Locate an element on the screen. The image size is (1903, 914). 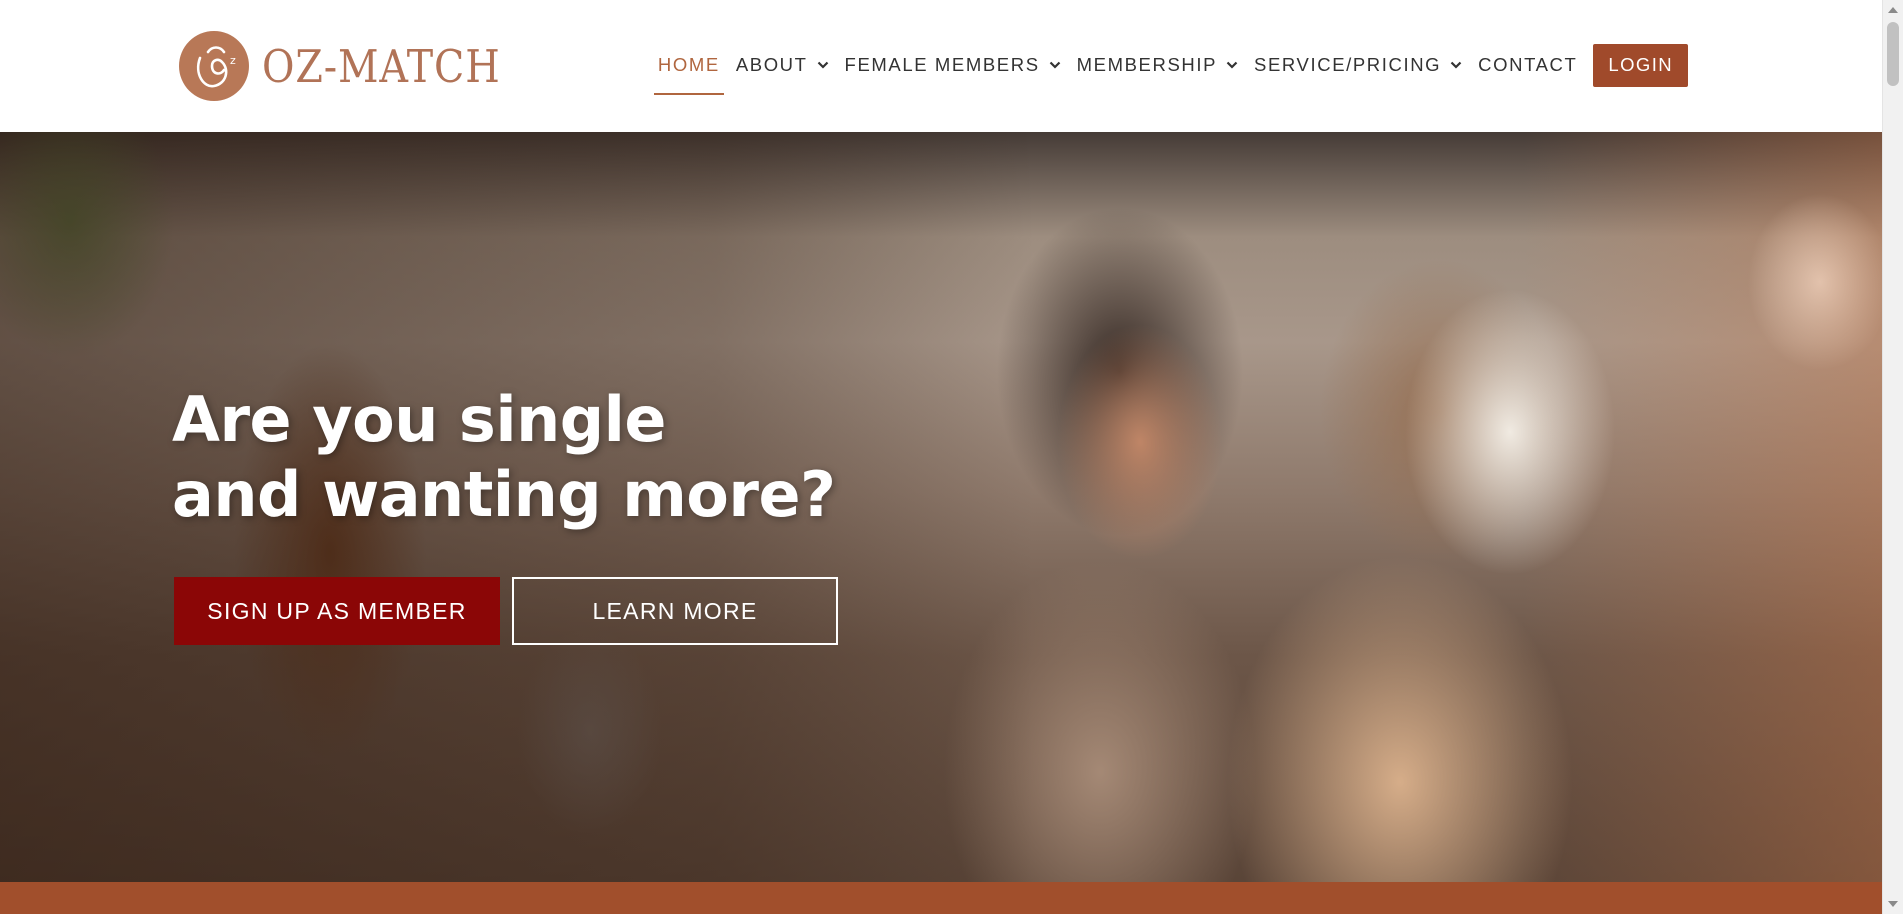
scroll-up-icon is located at coordinates (1893, 10).